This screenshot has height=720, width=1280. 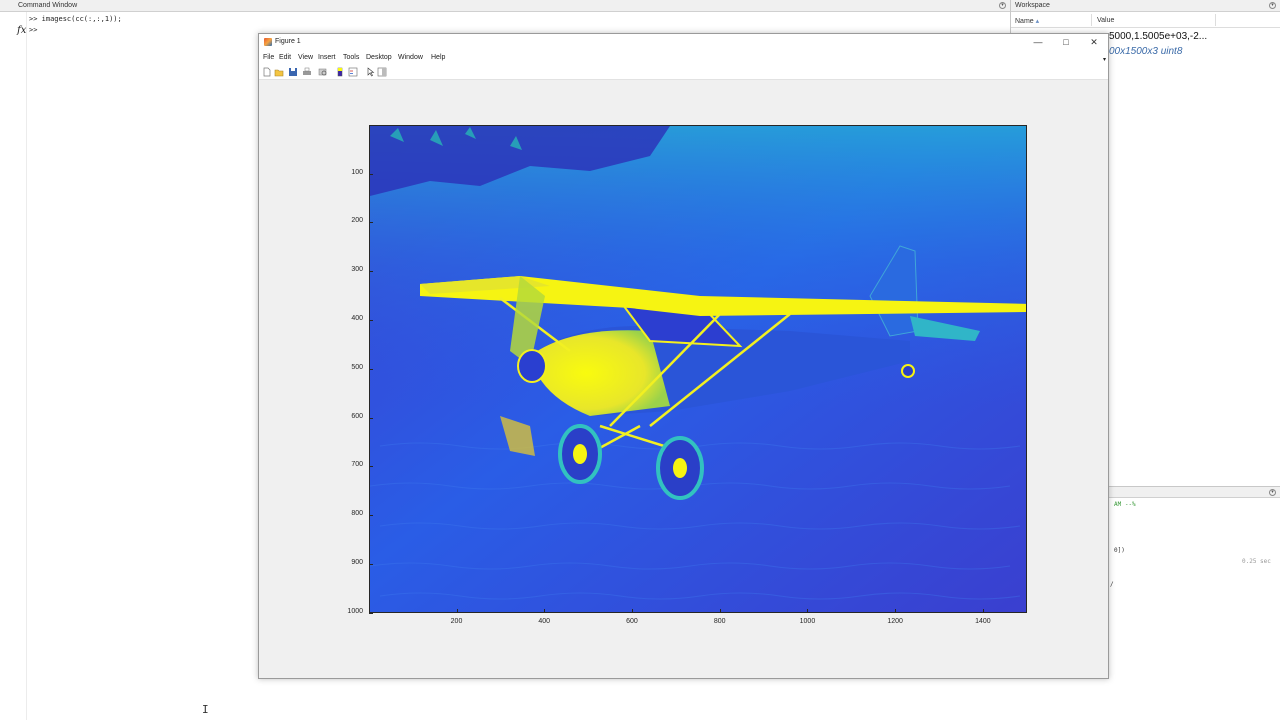 What do you see at coordinates (683, 72) in the screenshot?
I see `figure-toolbar` at bounding box center [683, 72].